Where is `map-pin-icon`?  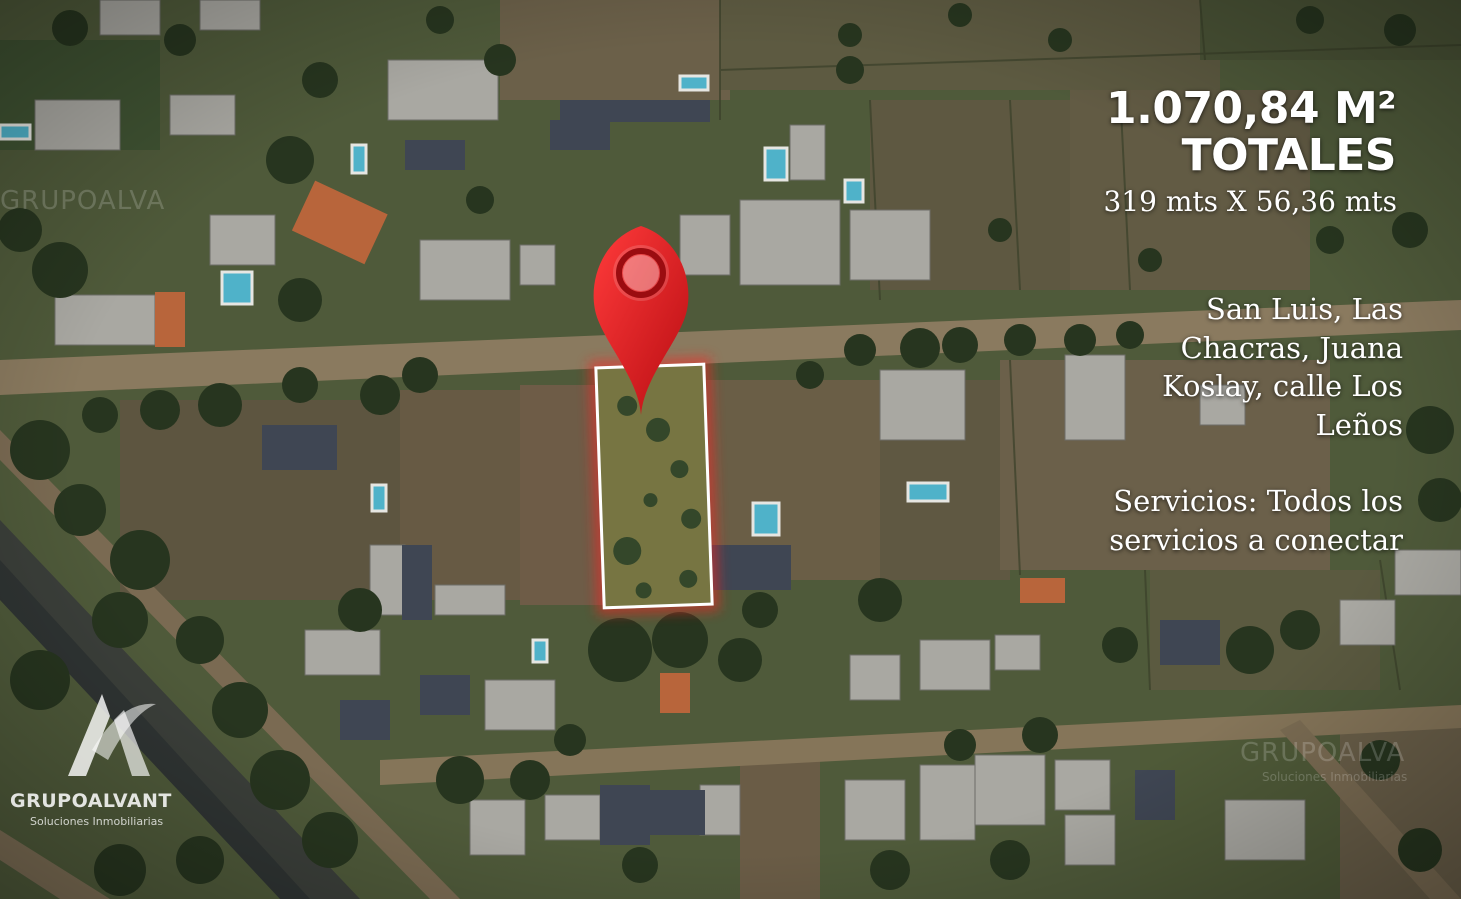 map-pin-icon is located at coordinates (641, 320).